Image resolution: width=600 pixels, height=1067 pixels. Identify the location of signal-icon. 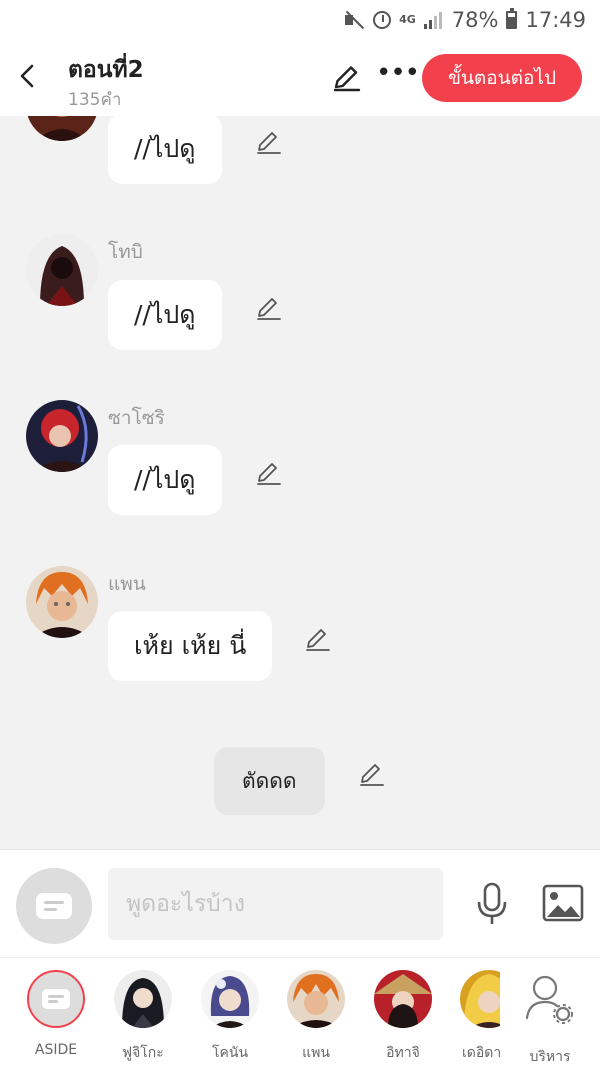
(433, 20).